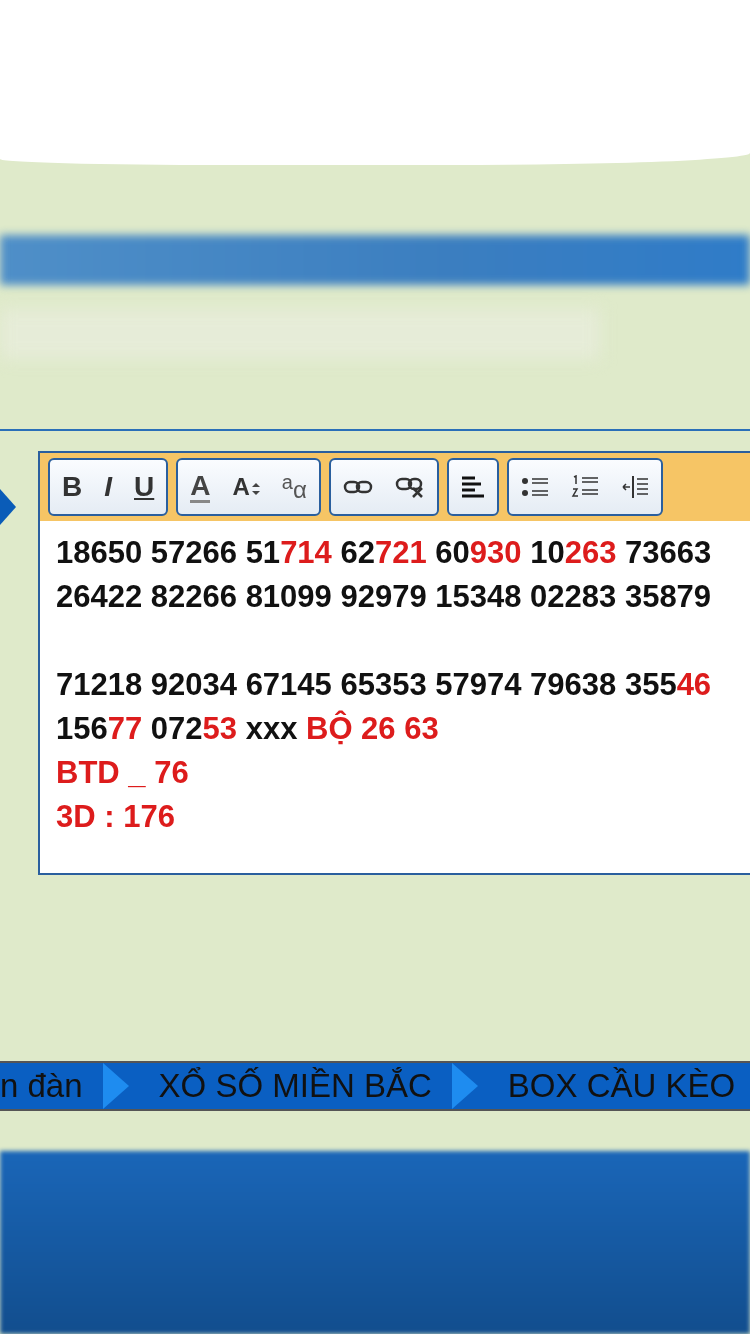 The image size is (750, 1334). Describe the element at coordinates (306, 552) in the screenshot. I see `number-text: 714` at that location.